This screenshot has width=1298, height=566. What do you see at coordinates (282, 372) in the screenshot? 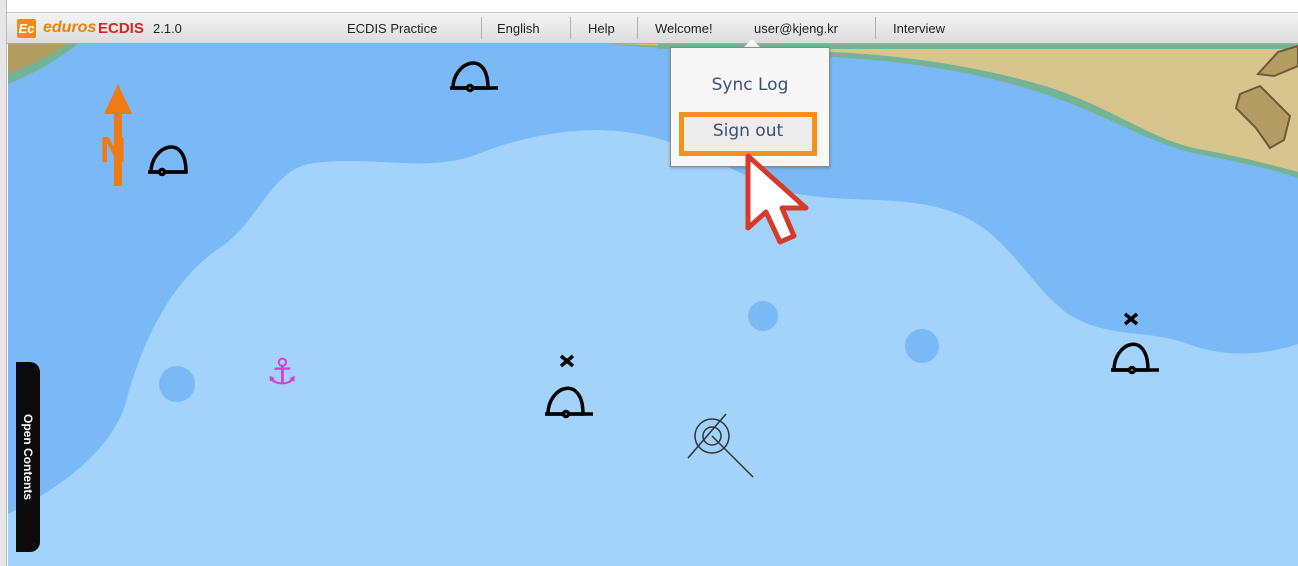
I see `anchorage-icon: ⚓` at bounding box center [282, 372].